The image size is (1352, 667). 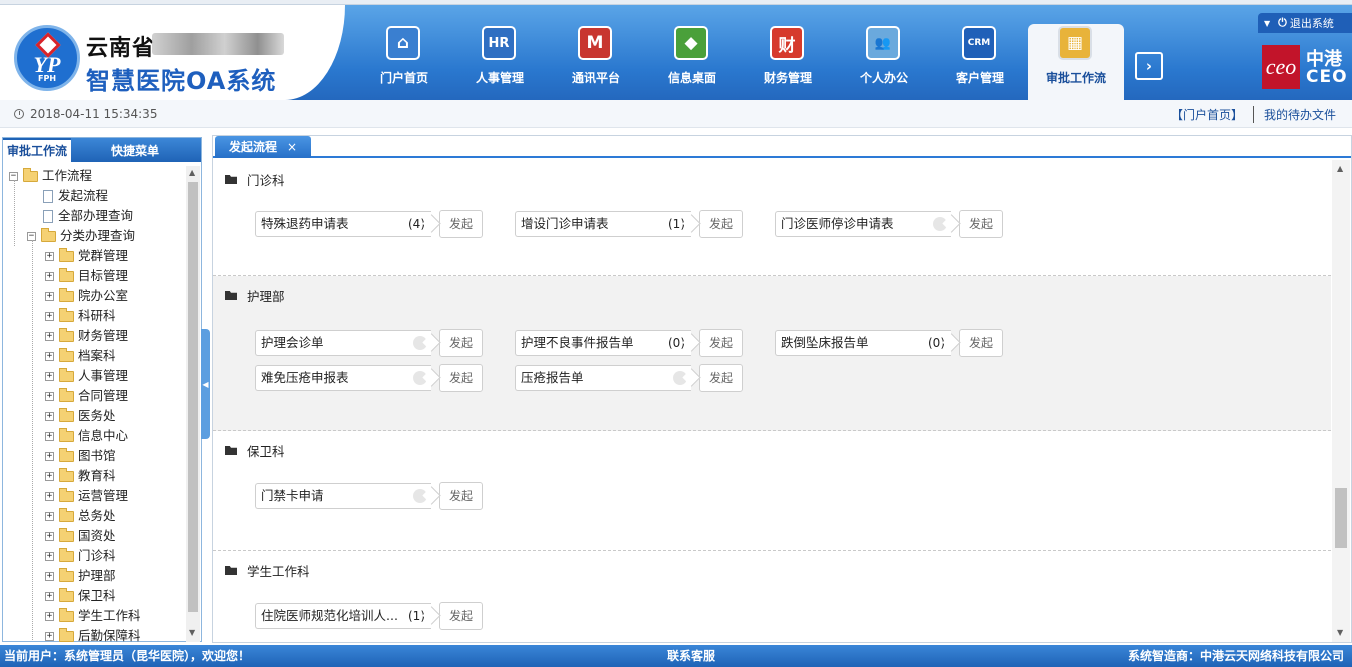 What do you see at coordinates (596, 62) in the screenshot?
I see `nav-item-mail: M 通讯平台` at bounding box center [596, 62].